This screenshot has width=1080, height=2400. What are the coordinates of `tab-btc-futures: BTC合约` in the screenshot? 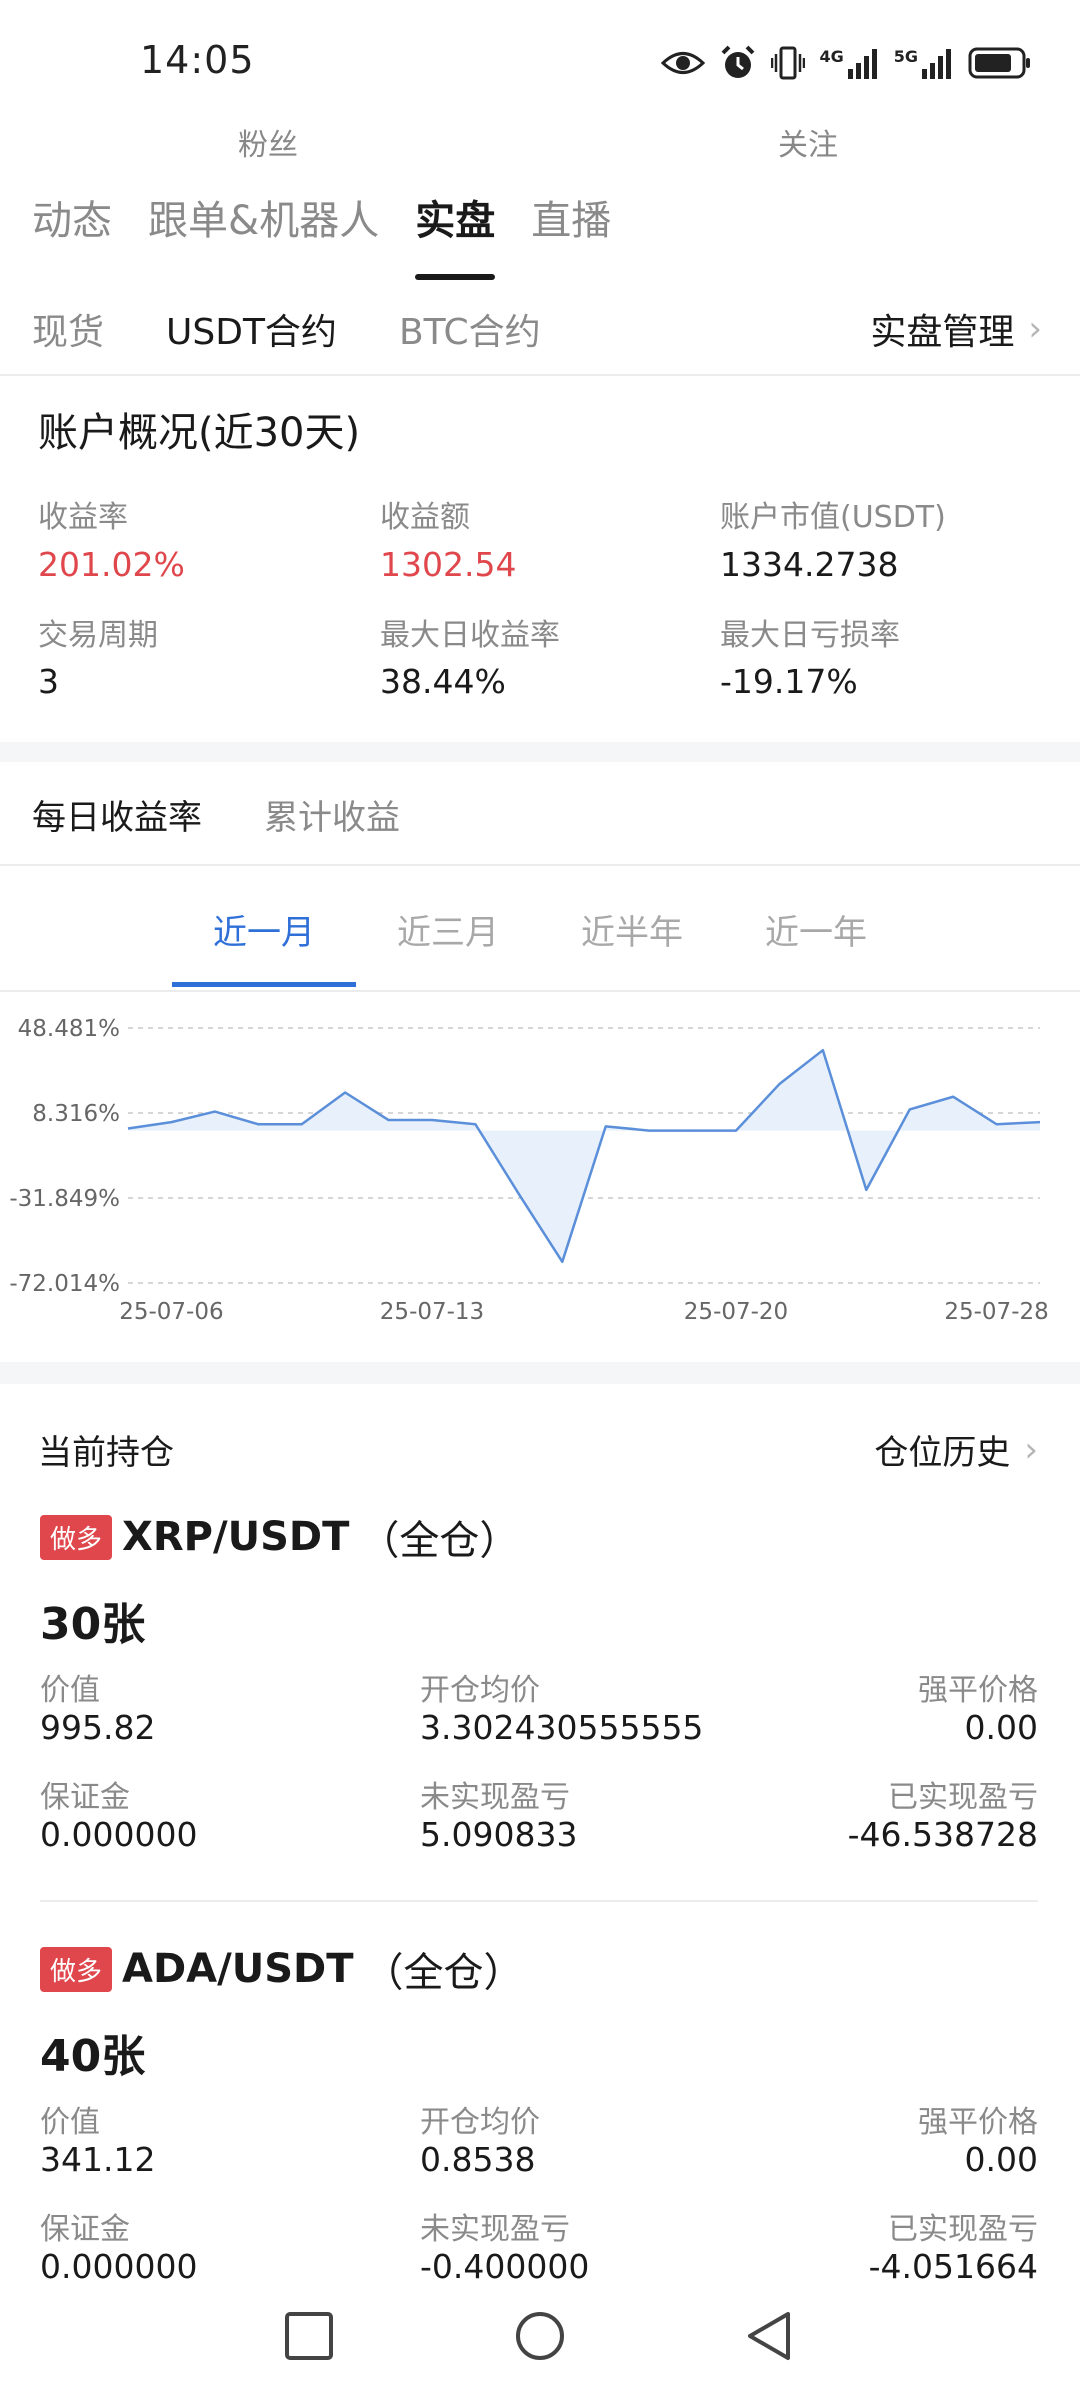 It's located at (470, 329).